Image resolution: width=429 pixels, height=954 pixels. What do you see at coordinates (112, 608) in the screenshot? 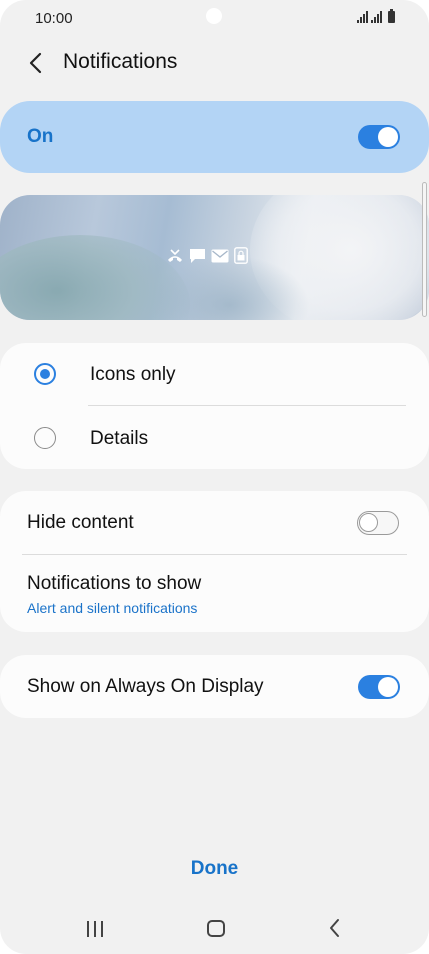
I see `notifications-to-show-value: Alert and silent notifications` at bounding box center [112, 608].